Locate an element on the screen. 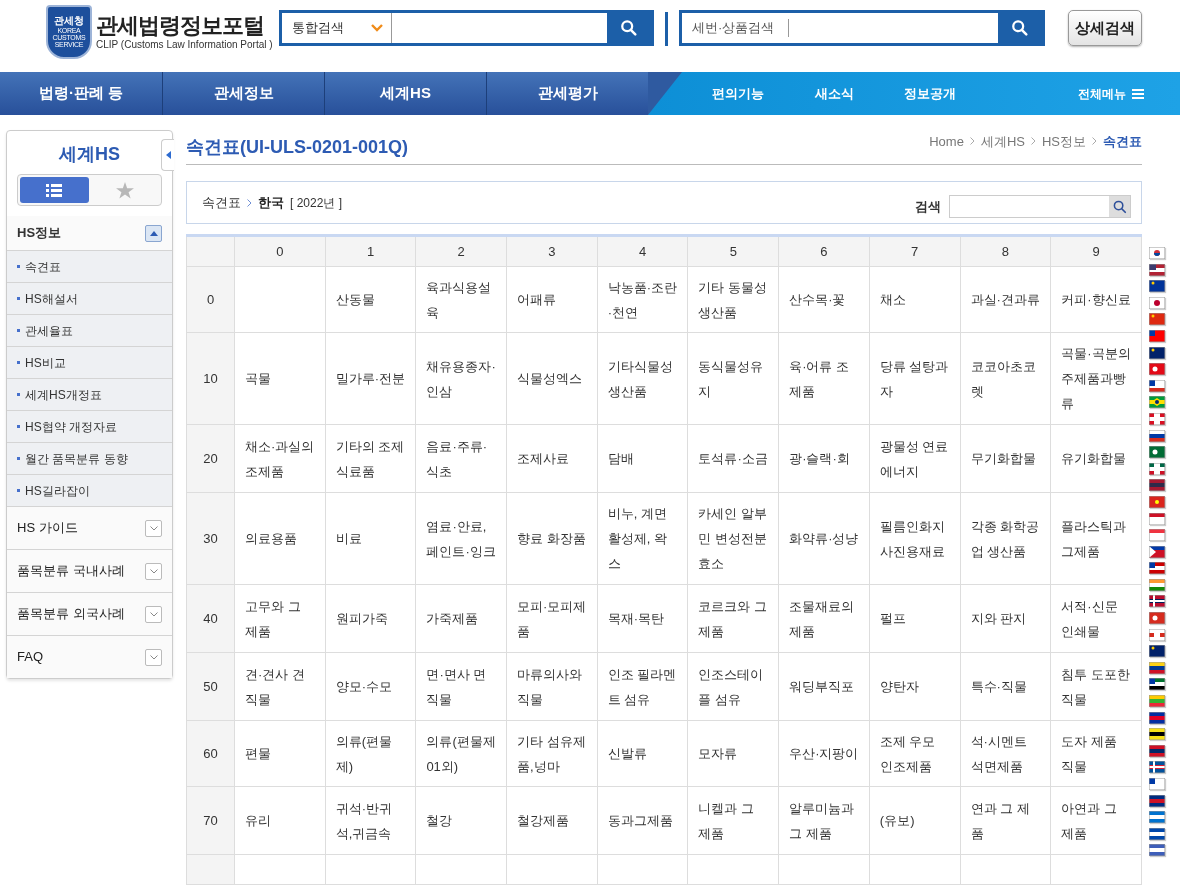 The image size is (1180, 886). sidebar-item: 관세율표 is located at coordinates (89, 330).